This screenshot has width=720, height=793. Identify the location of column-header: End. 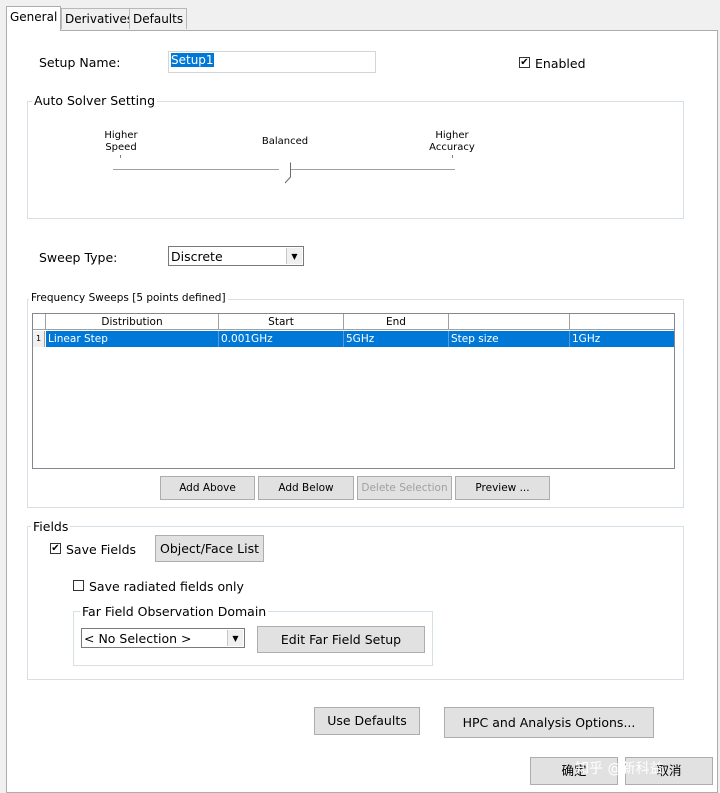
(396, 322).